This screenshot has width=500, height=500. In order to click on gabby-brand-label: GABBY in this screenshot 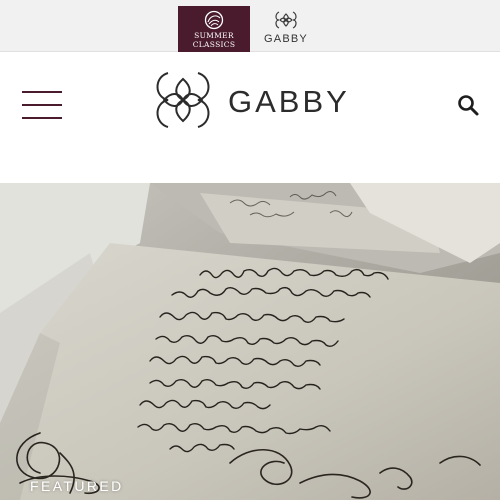, I will do `click(286, 39)`.